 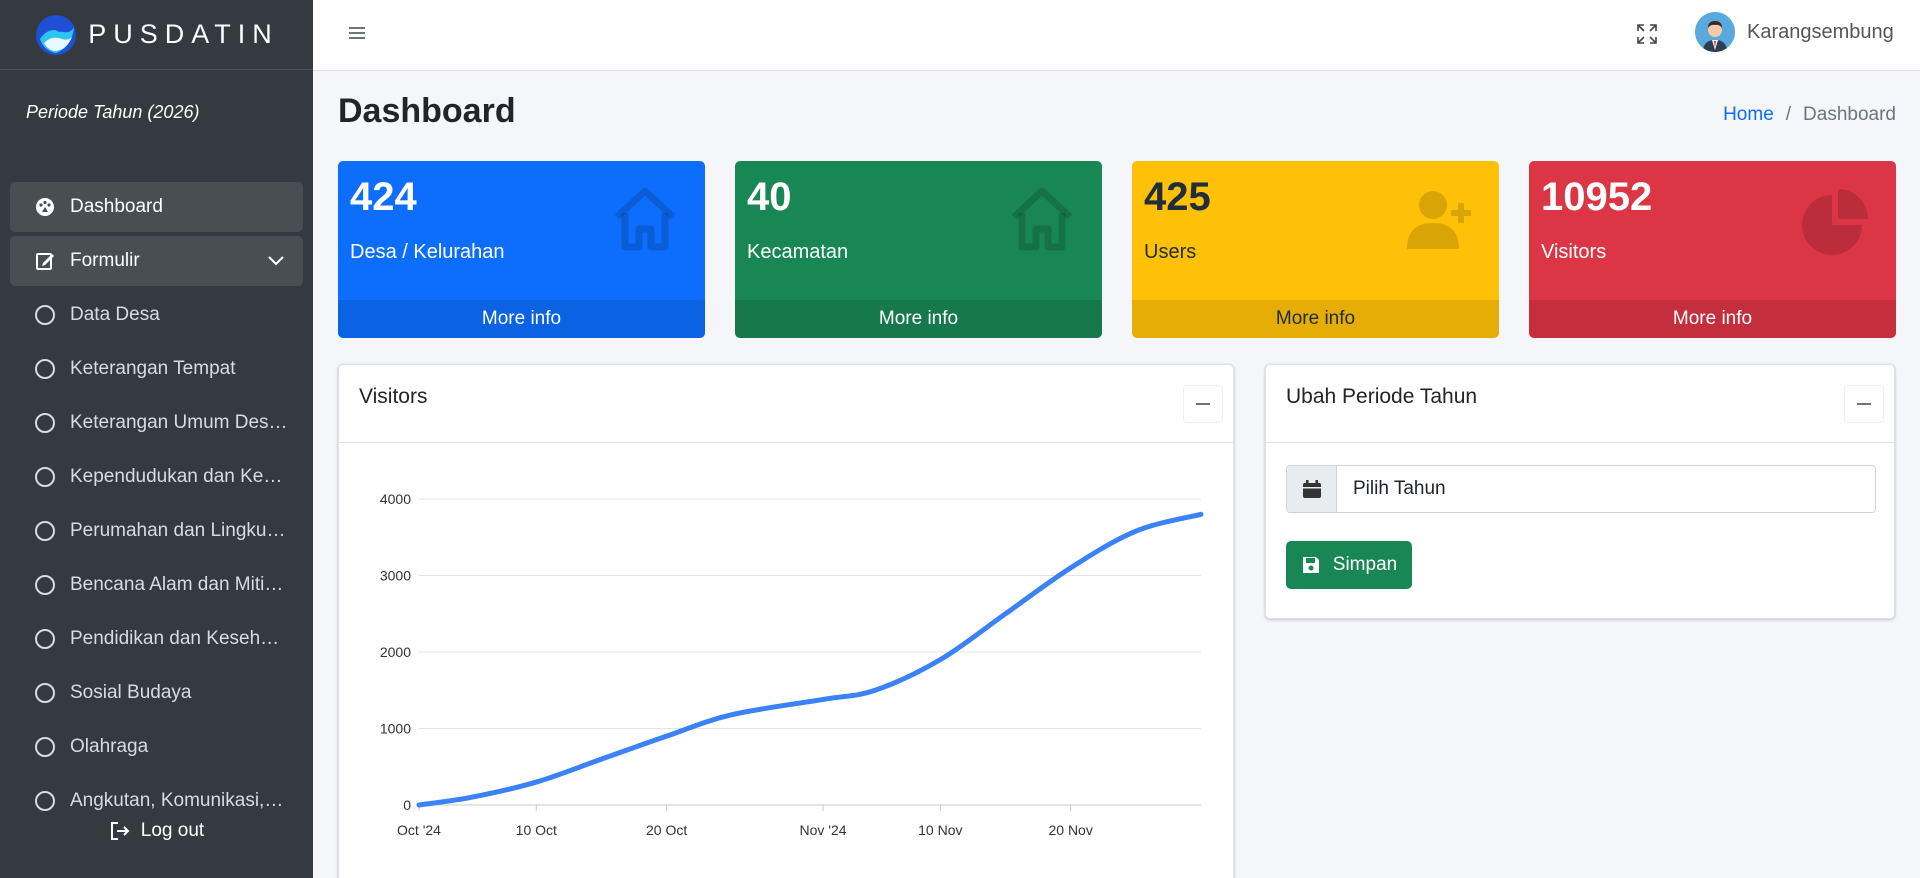 I want to click on stat-label: Desa / Kelurahan, so click(x=427, y=252).